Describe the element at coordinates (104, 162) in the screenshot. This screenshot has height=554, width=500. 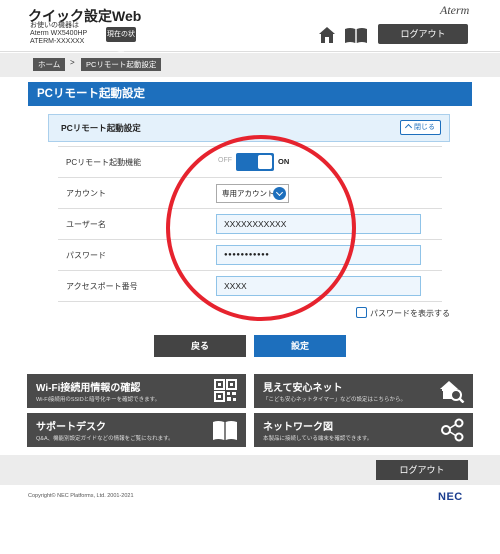
I see `remote-boot-label: PCリモート起動機能` at that location.